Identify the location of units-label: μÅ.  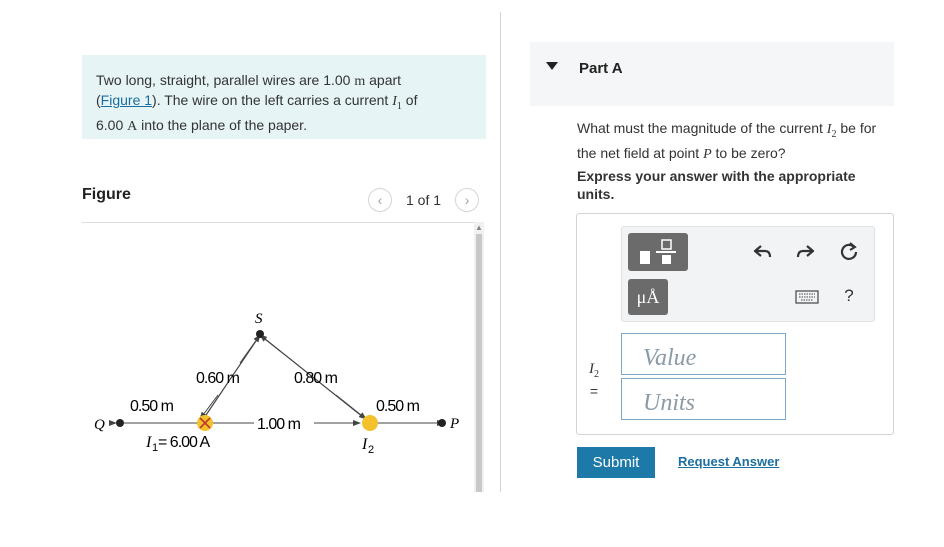
(648, 296).